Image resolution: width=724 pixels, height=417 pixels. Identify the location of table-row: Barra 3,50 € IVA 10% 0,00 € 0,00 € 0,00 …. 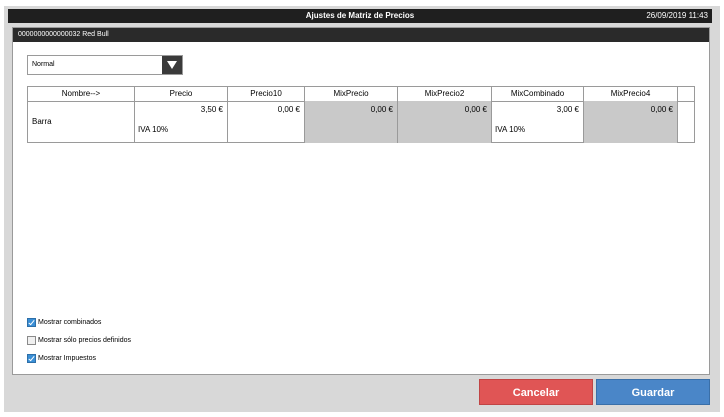
(361, 122).